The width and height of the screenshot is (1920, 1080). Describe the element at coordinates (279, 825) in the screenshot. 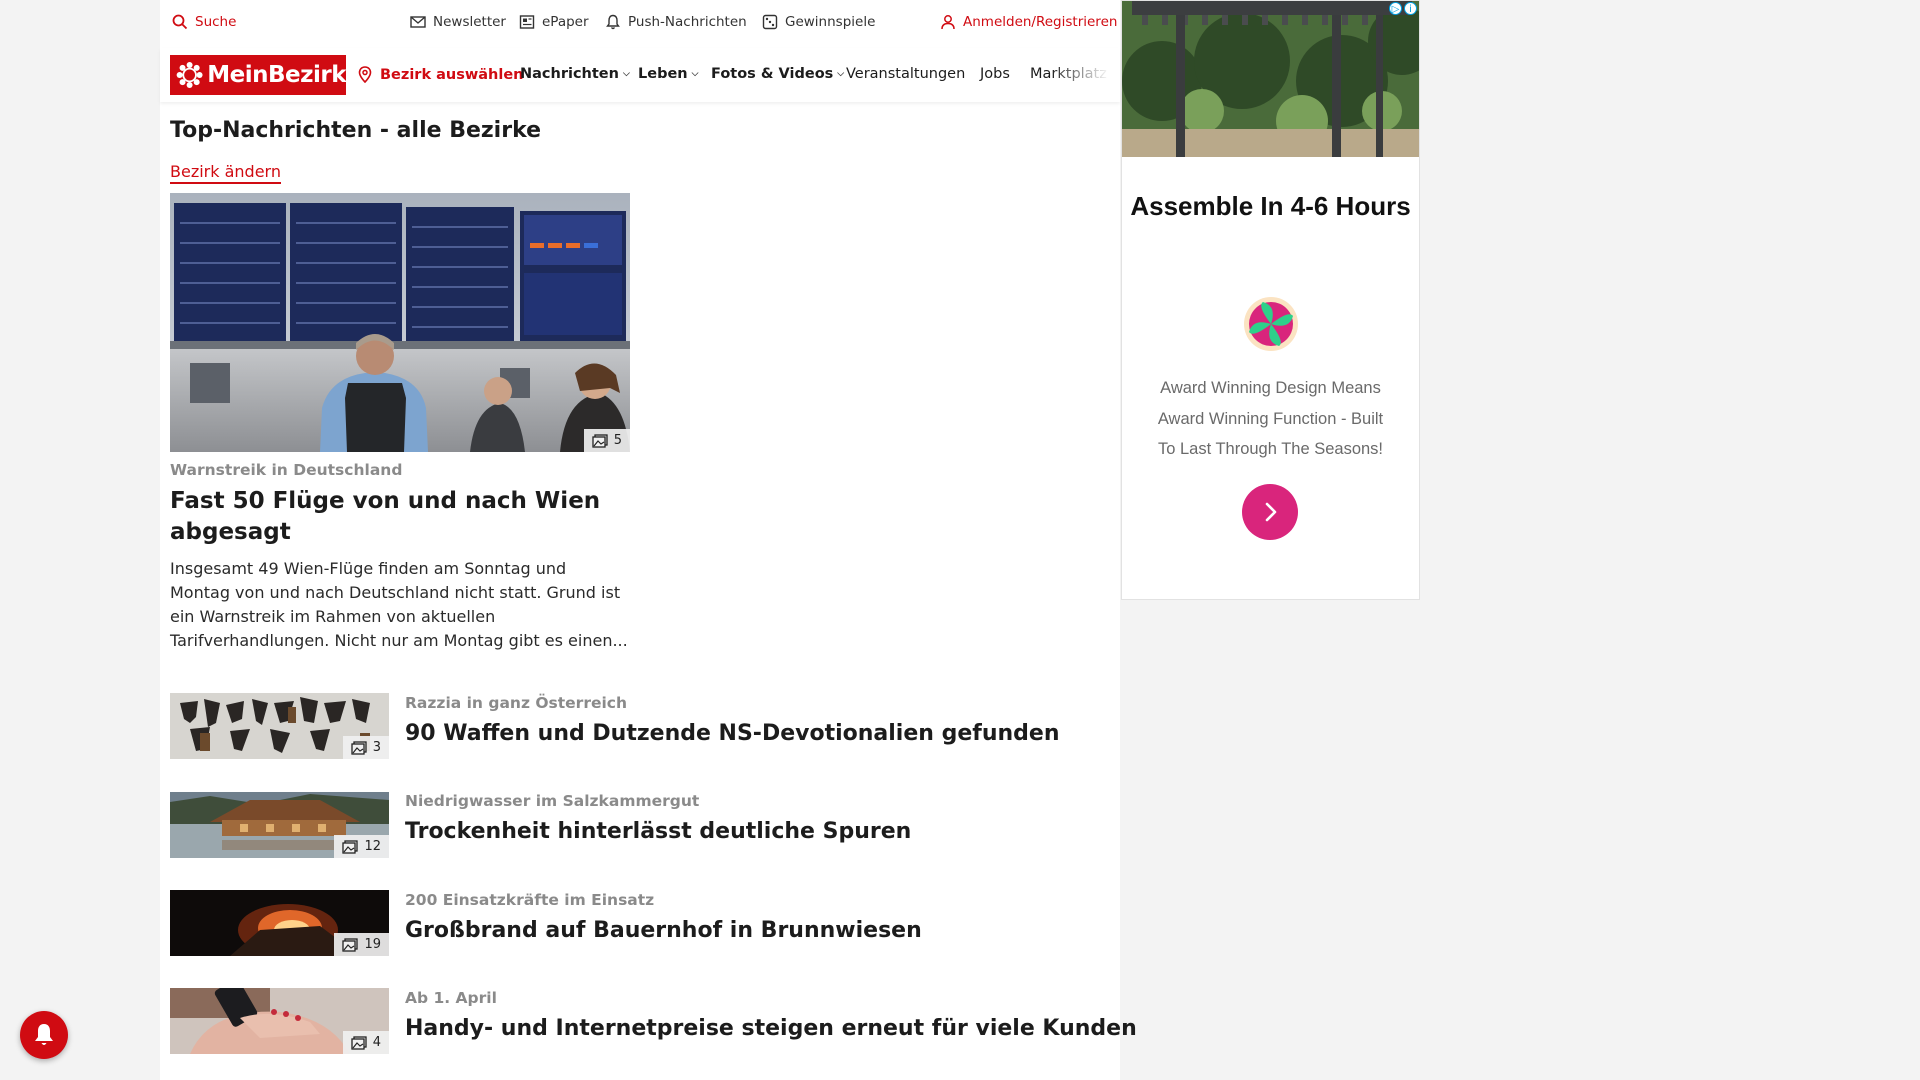

I see `article-thumbnail: 12` at that location.